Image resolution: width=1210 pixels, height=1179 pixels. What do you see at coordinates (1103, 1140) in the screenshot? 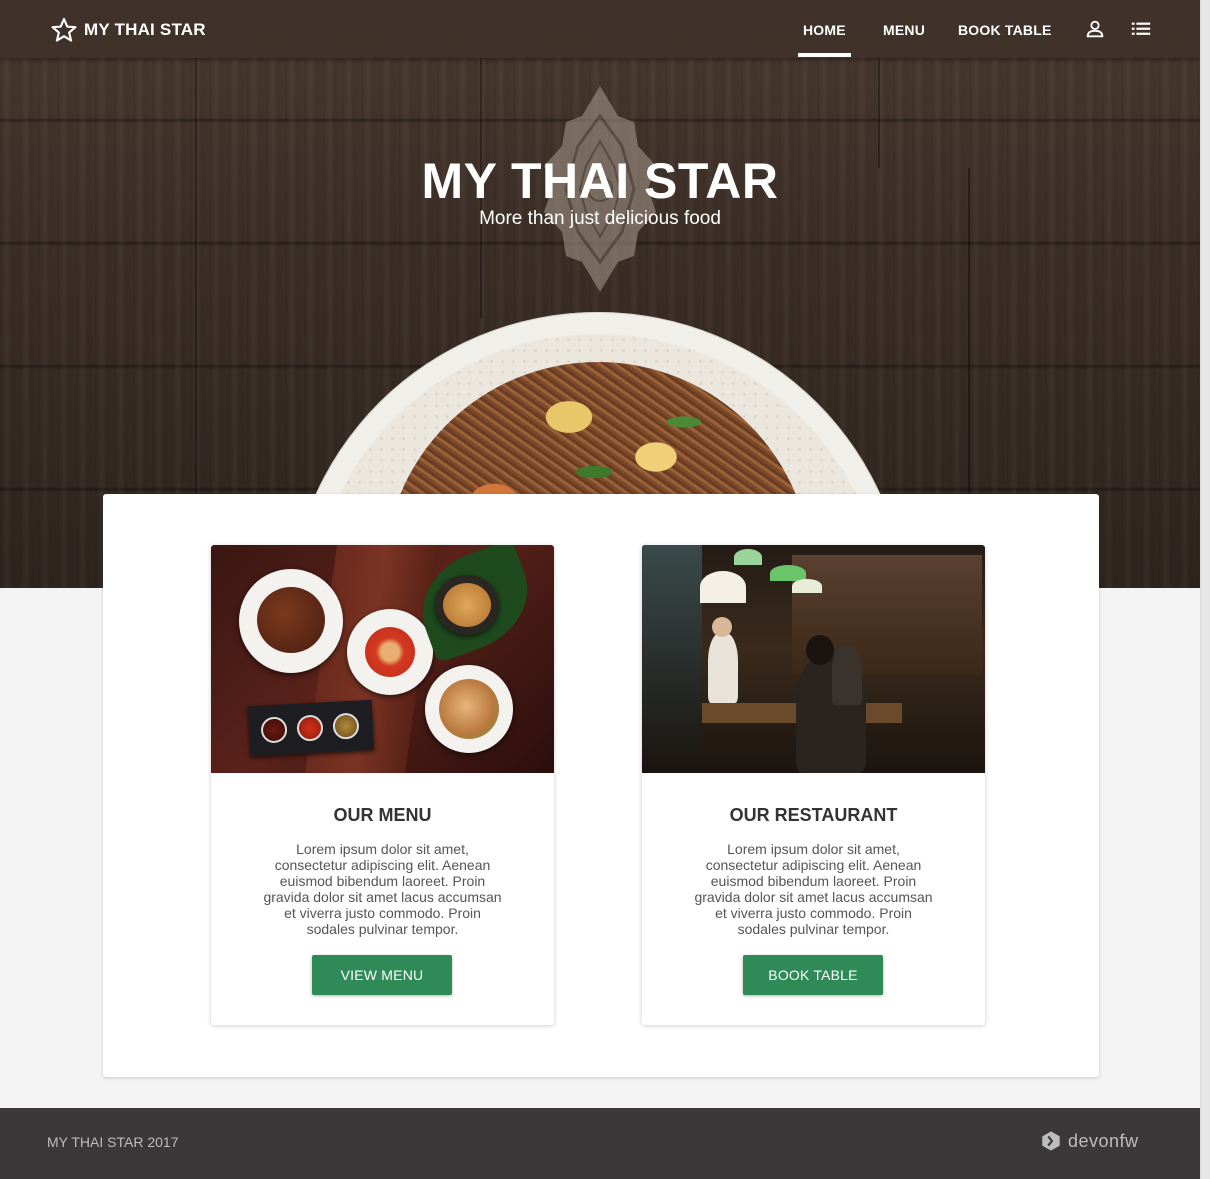
I see `devonfw-text: devonfw` at bounding box center [1103, 1140].